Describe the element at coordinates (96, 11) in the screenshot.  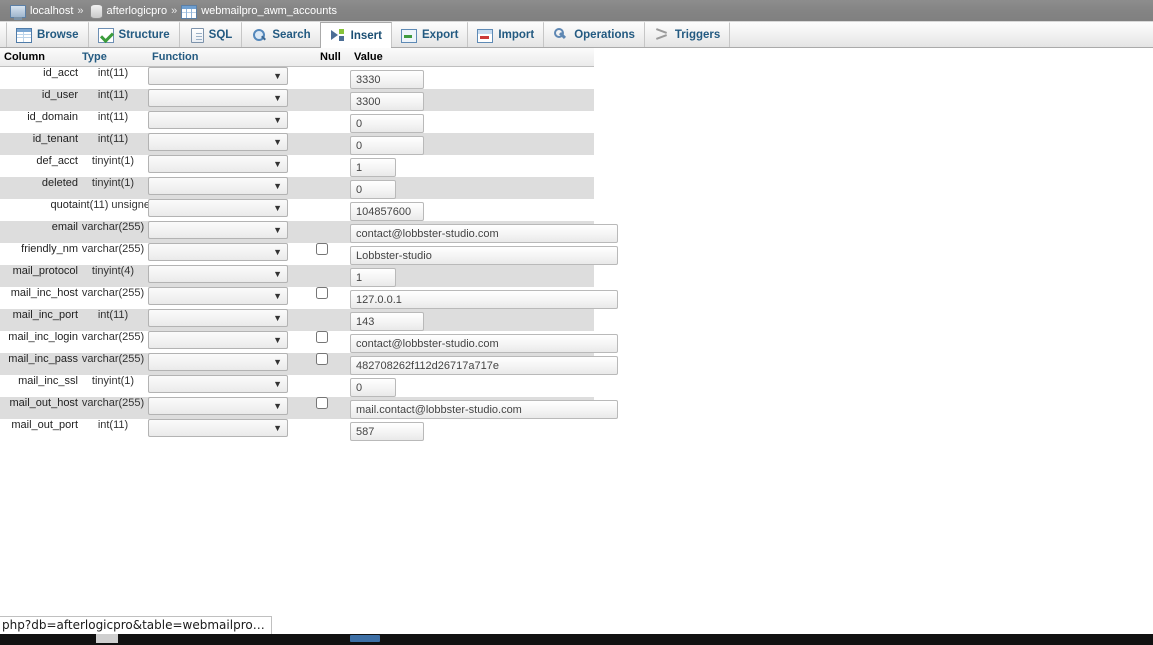
I see `database-icon` at that location.